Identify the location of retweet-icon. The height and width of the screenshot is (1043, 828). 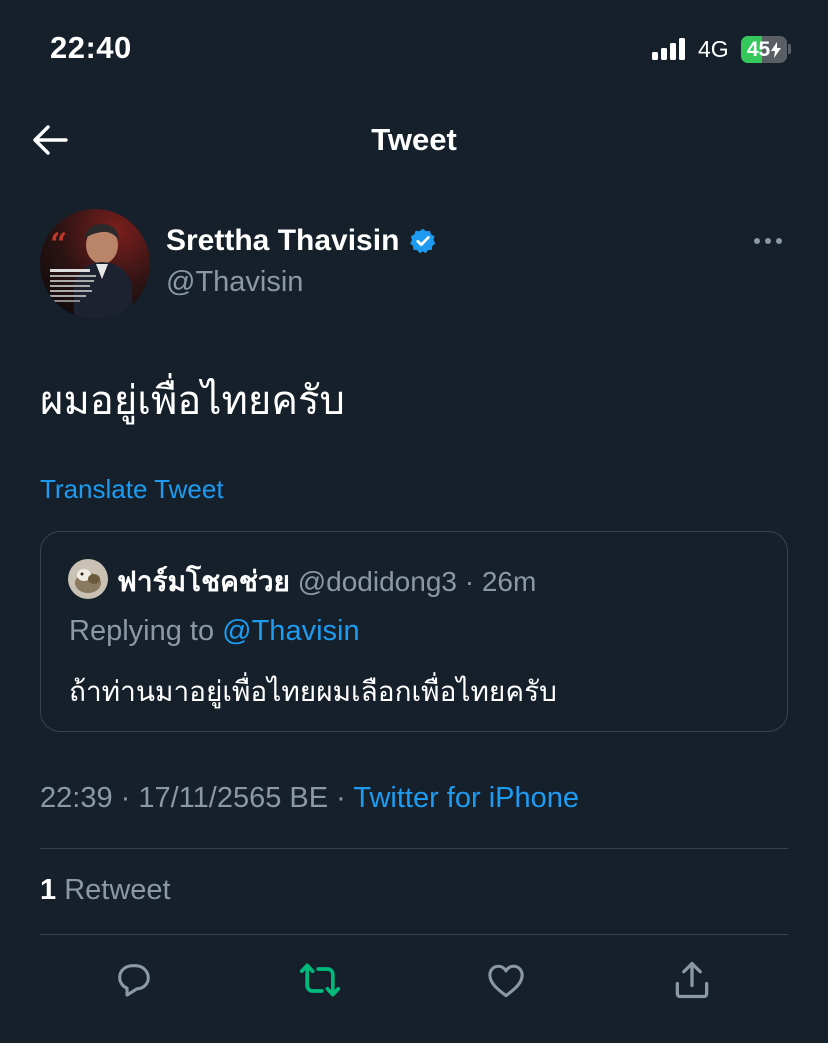
(320, 980).